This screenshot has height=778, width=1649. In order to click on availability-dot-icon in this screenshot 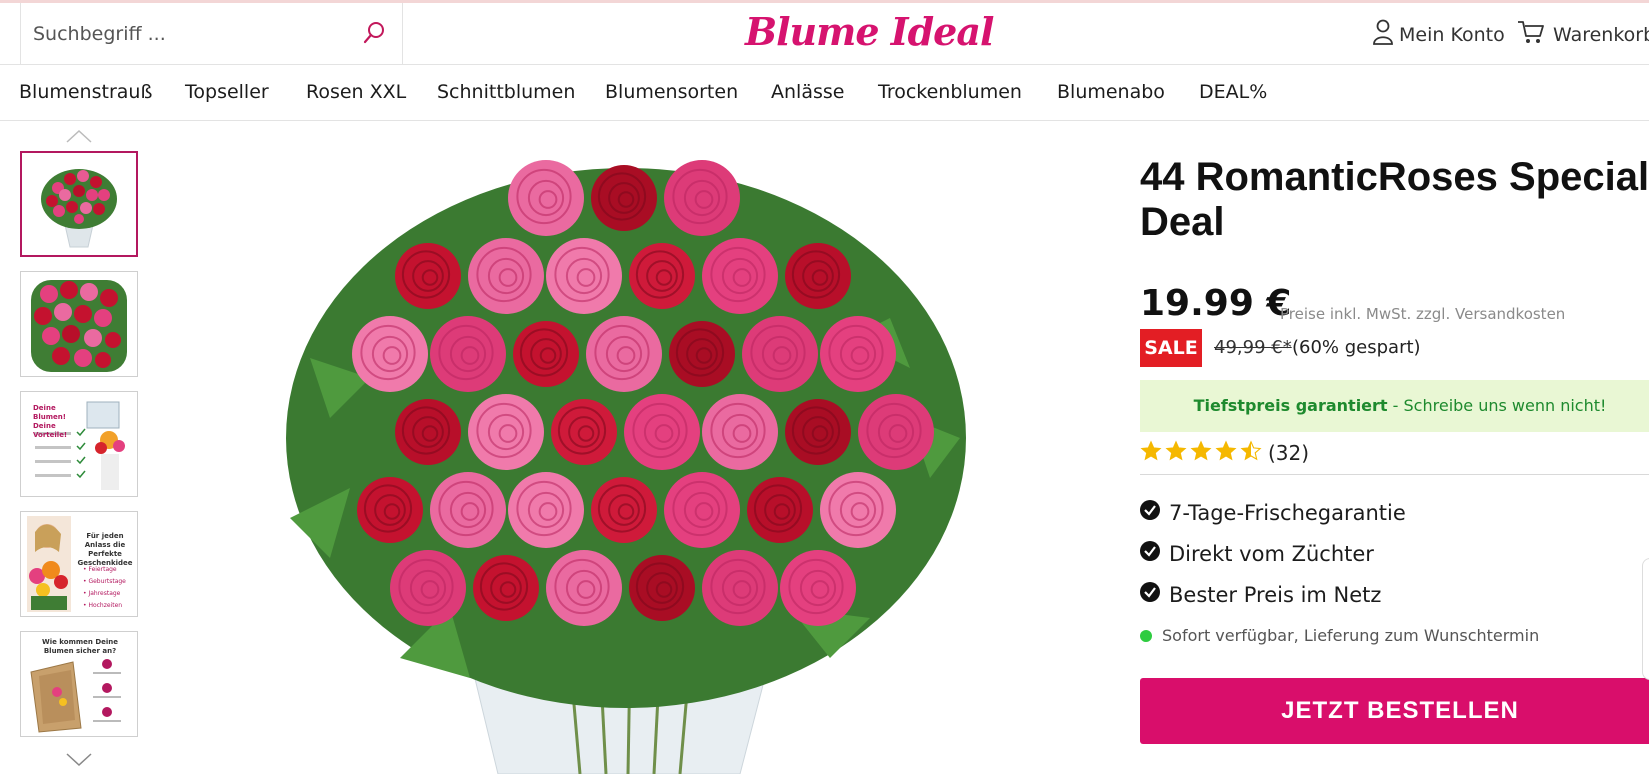, I will do `click(1146, 635)`.